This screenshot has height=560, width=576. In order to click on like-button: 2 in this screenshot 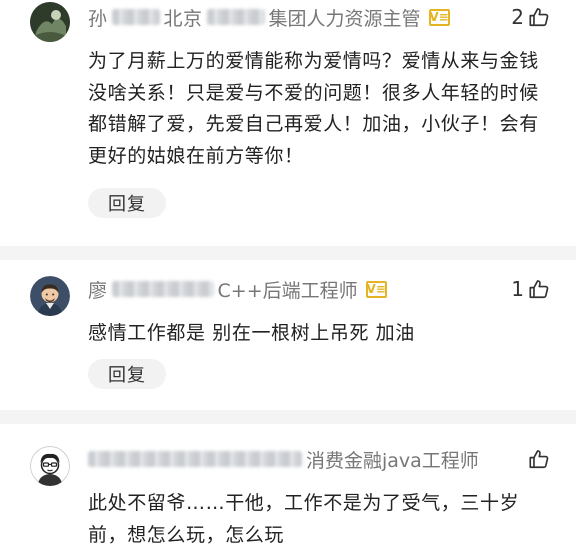, I will do `click(530, 17)`.